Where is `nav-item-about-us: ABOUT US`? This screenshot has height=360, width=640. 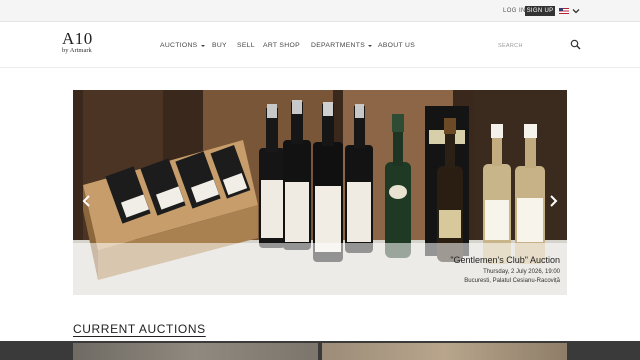
nav-item-about-us: ABOUT US is located at coordinates (396, 45).